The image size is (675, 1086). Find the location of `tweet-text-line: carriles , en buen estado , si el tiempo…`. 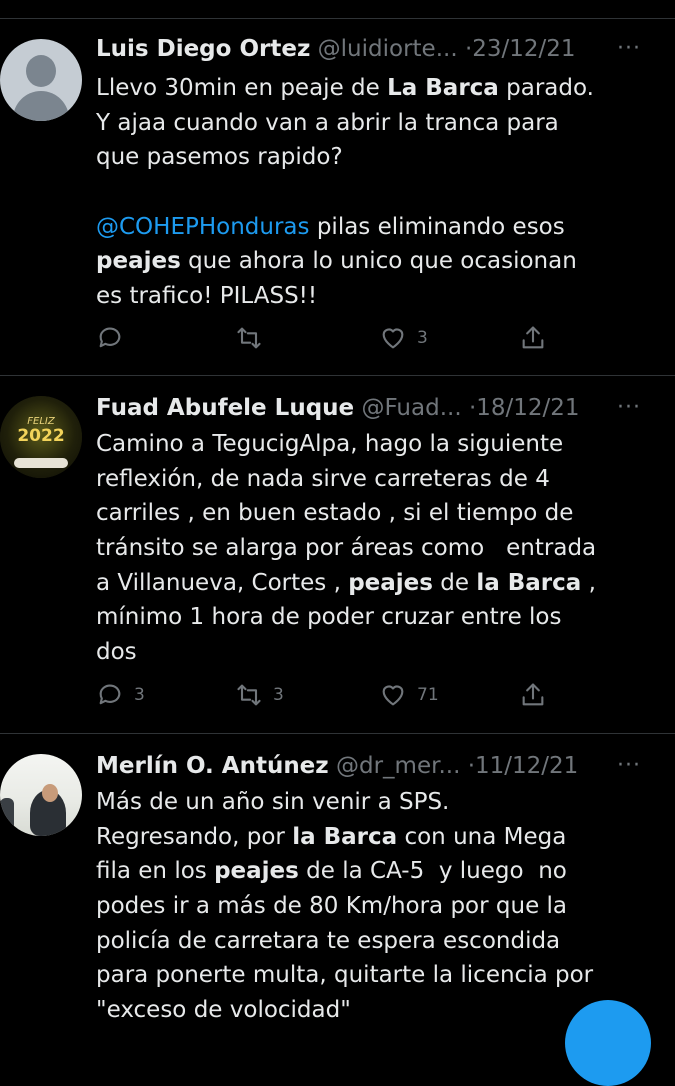

tweet-text-line: carriles , en buen estado , si el tiempo… is located at coordinates (376, 513).